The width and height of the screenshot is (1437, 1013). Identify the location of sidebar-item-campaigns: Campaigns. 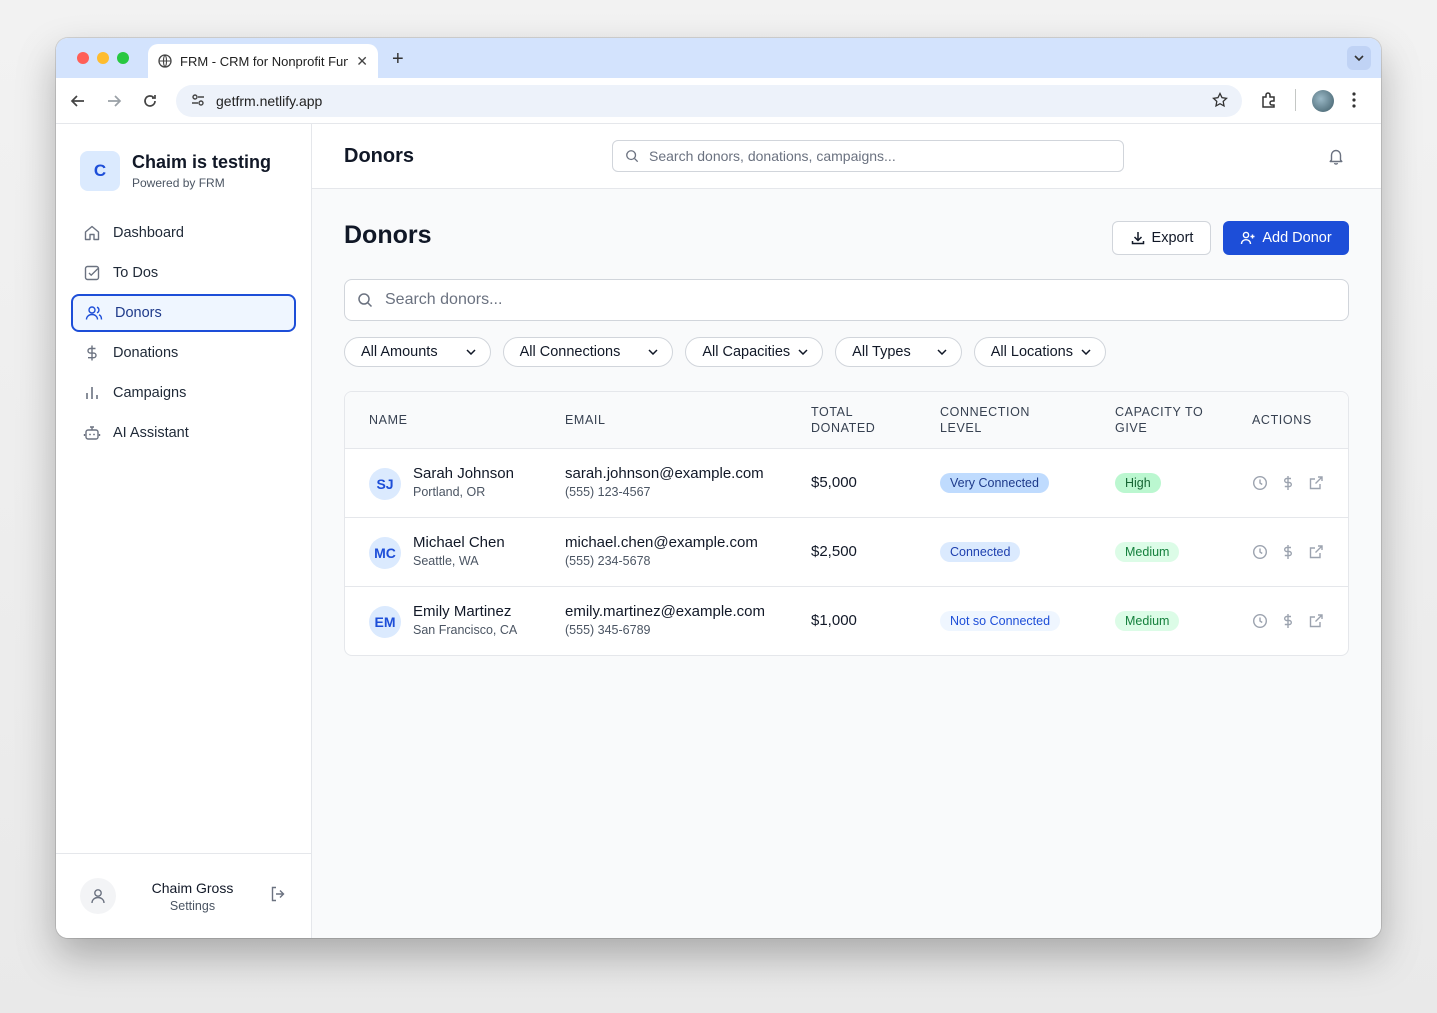
(183, 393).